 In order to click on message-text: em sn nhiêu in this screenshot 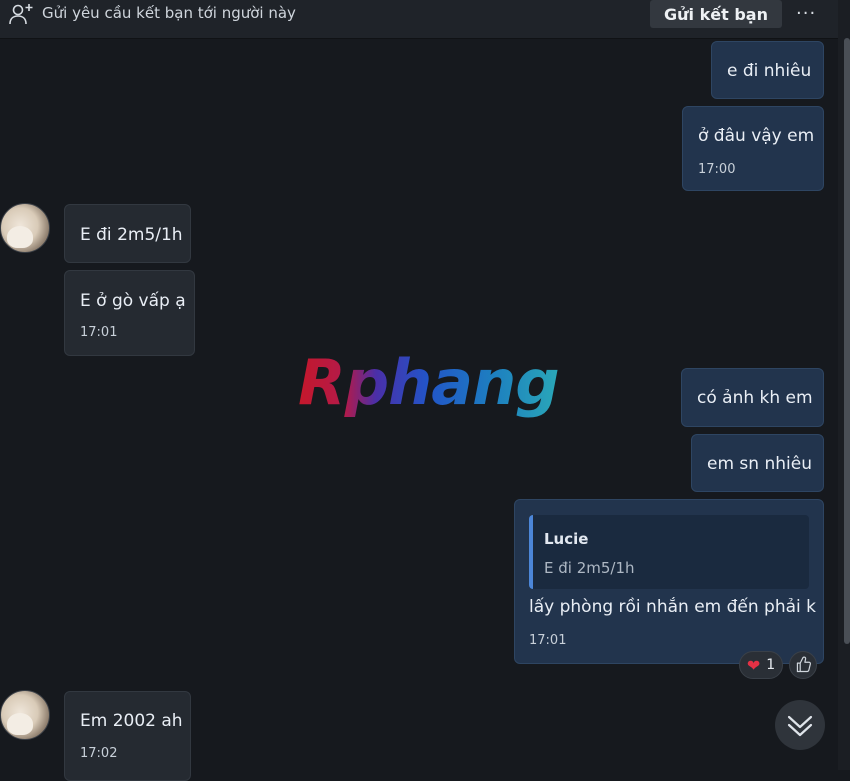, I will do `click(759, 464)`.